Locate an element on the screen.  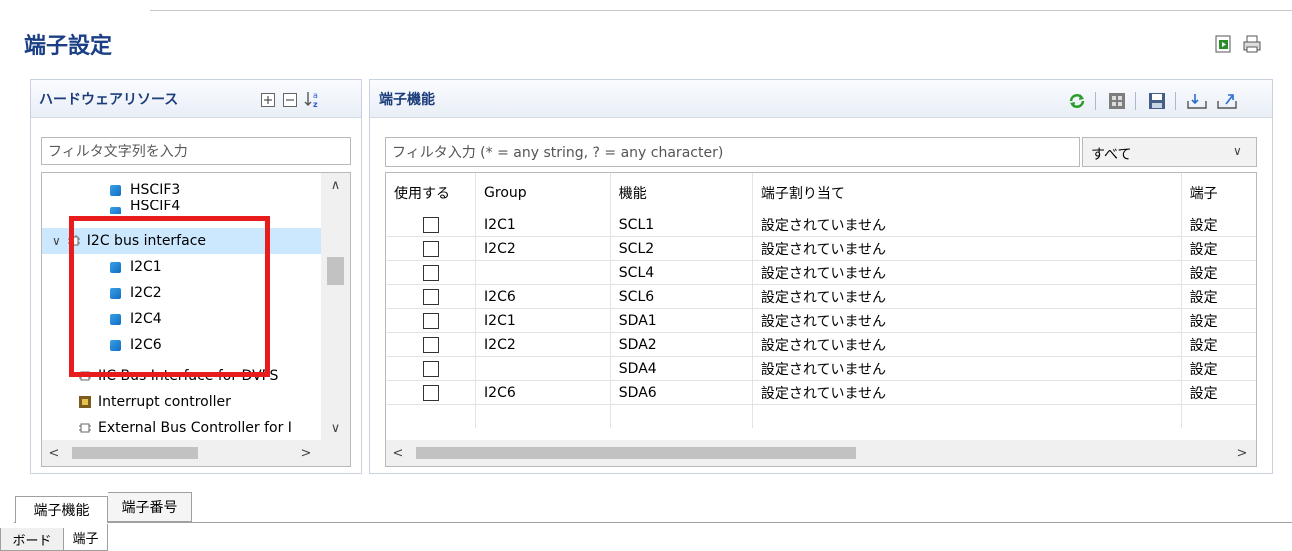
tab-pin-function: 端子機能 is located at coordinates (61, 509).